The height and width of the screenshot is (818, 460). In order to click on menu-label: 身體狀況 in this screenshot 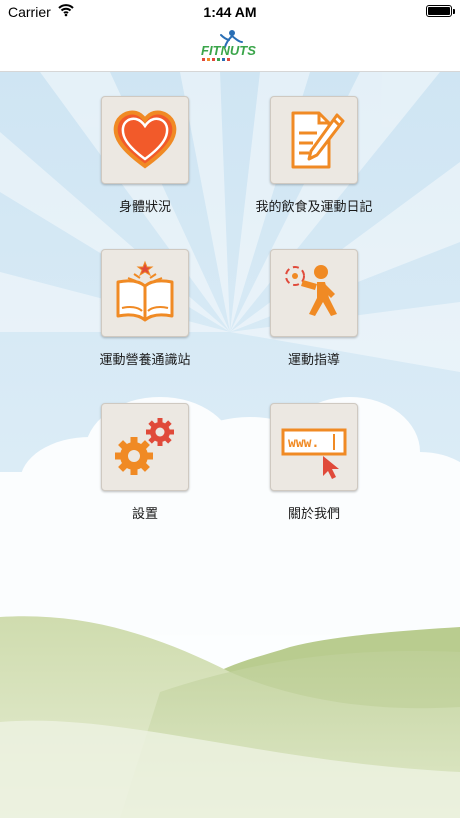, I will do `click(144, 207)`.